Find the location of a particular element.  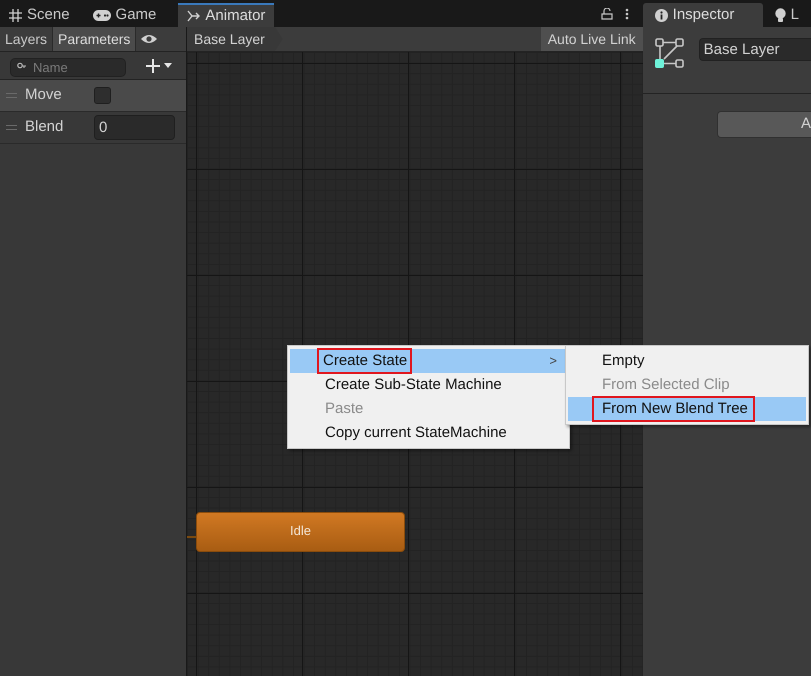

window-tab: Animator is located at coordinates (226, 15).